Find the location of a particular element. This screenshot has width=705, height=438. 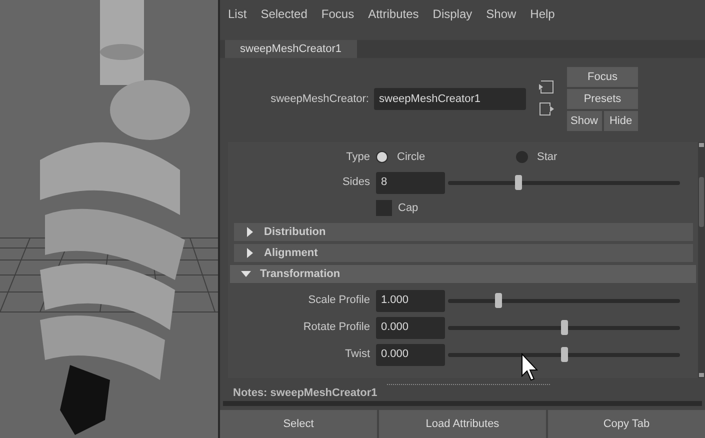

attribute-label: Scale Profile is located at coordinates (339, 300).